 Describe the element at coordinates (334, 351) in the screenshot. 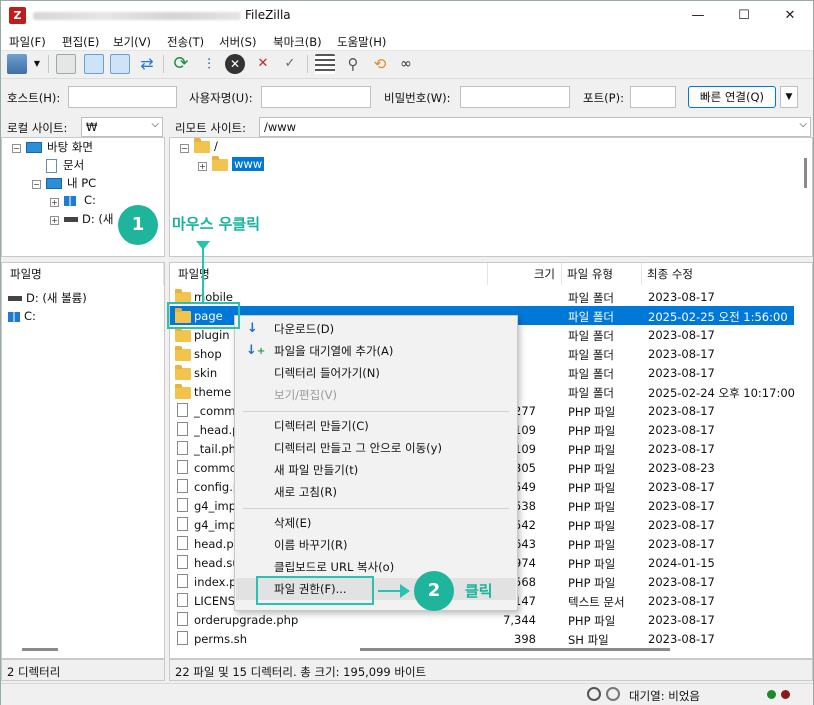

I see `menu-item-label: 파일을 대기열에 추가(A)` at that location.